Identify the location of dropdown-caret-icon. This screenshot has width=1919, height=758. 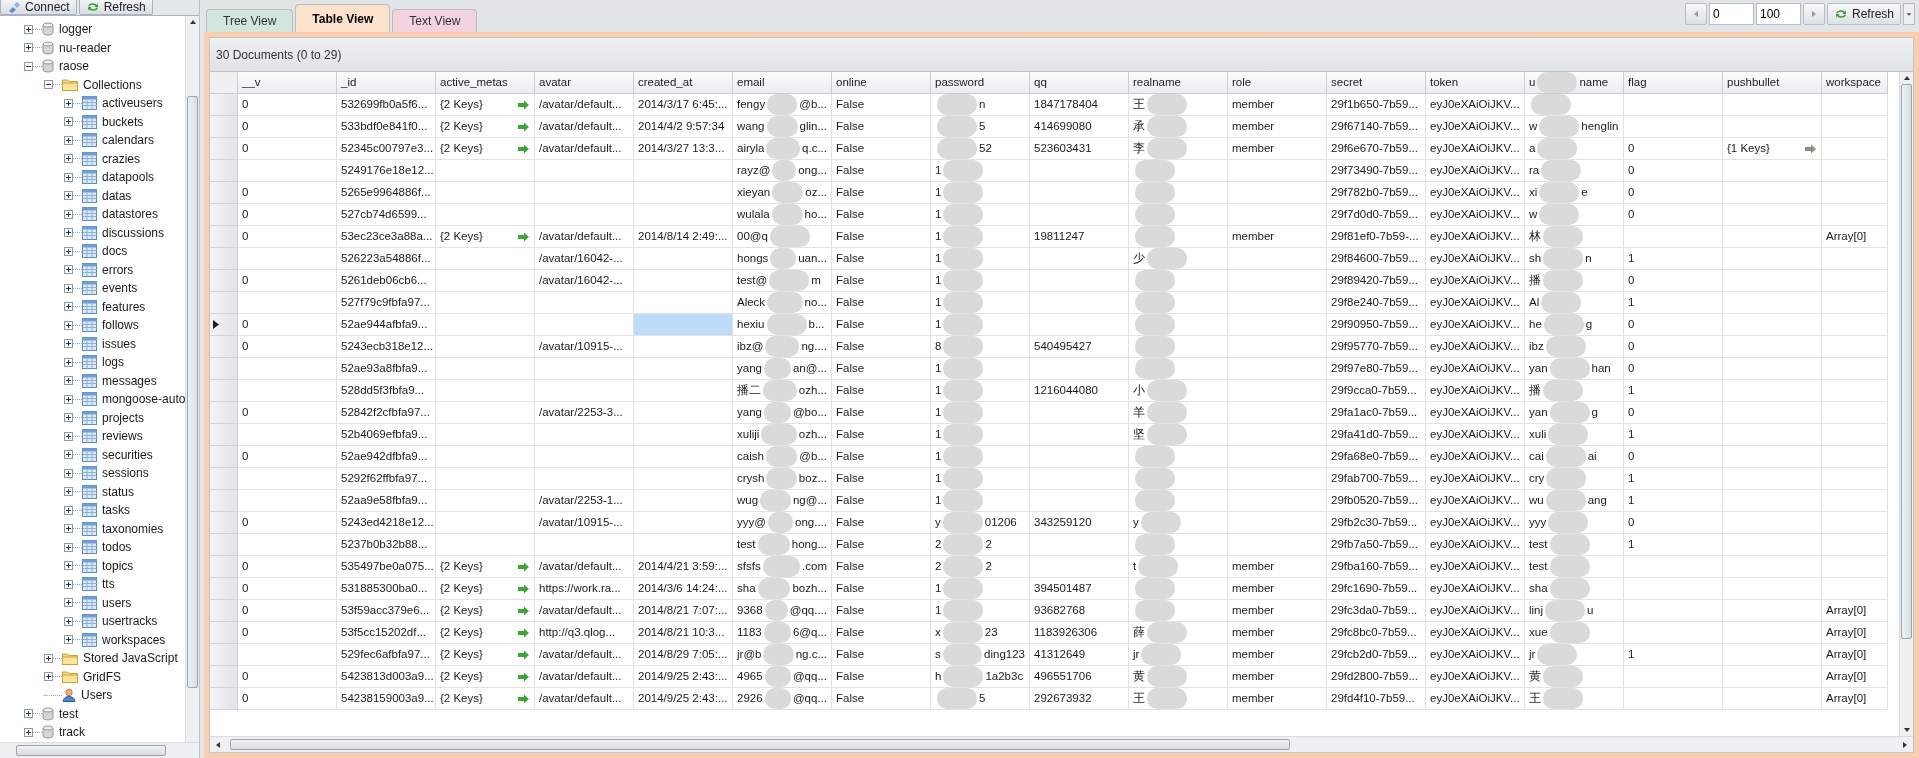
(1909, 14).